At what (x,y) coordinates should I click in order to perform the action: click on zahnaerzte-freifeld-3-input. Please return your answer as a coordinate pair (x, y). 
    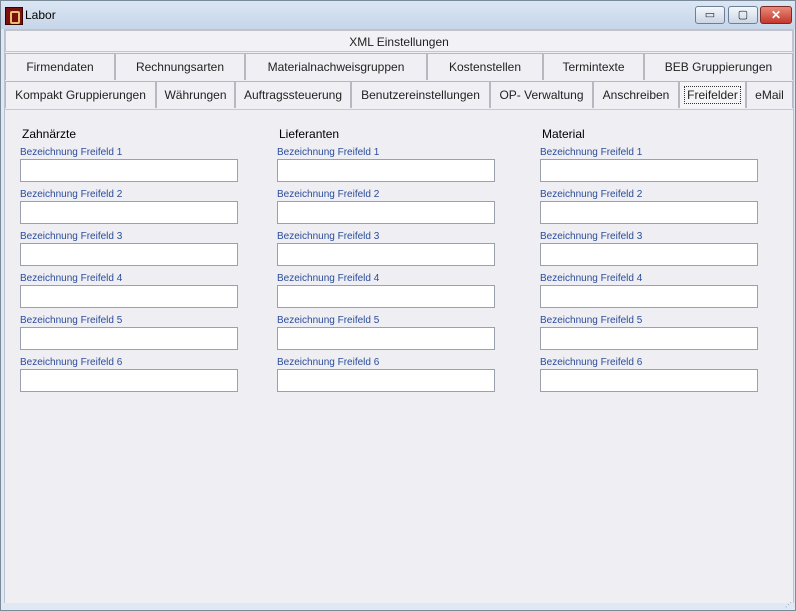
    Looking at the image, I should click on (129, 254).